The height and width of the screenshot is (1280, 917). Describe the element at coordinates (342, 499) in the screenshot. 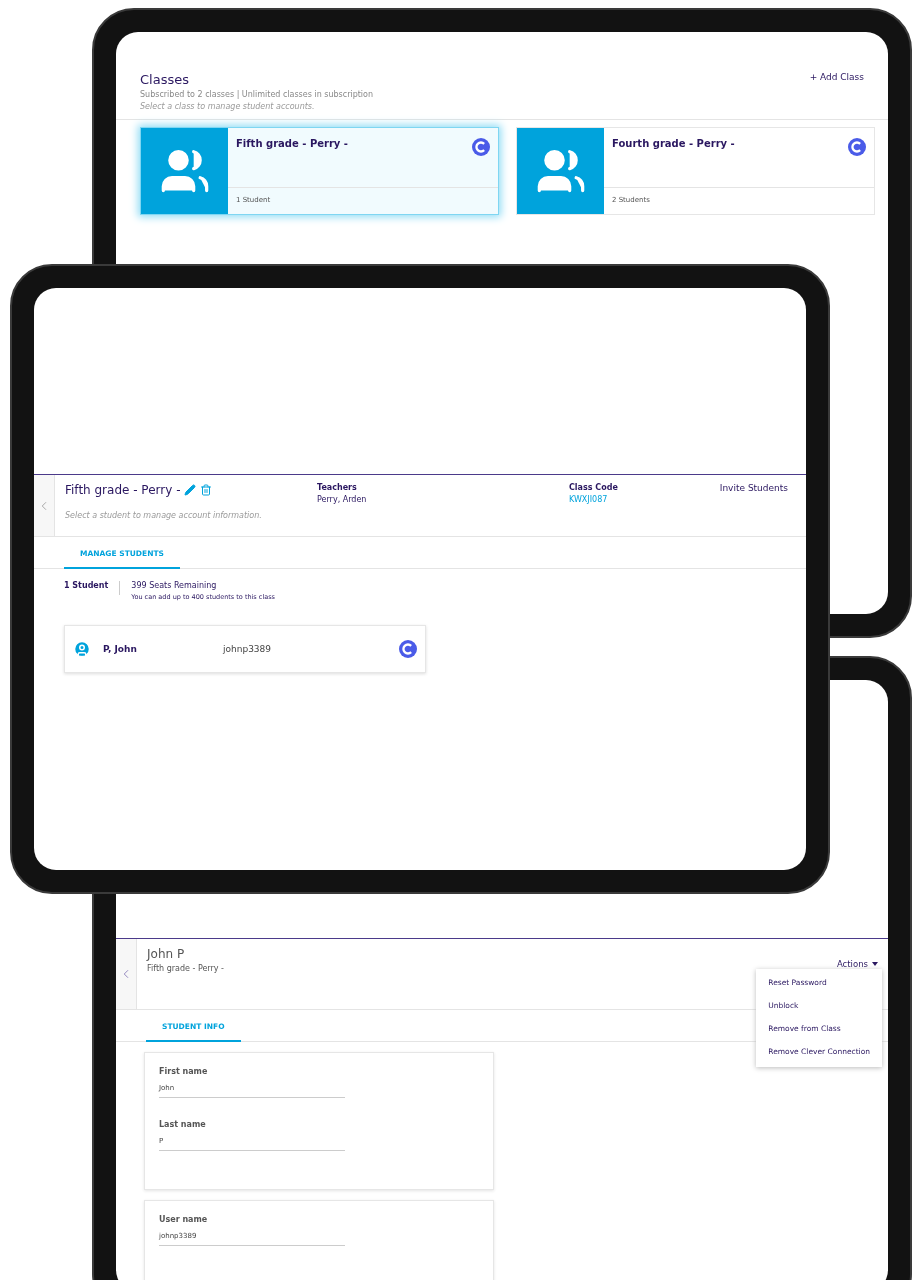

I see `teacher-name: Perry, Arden` at that location.